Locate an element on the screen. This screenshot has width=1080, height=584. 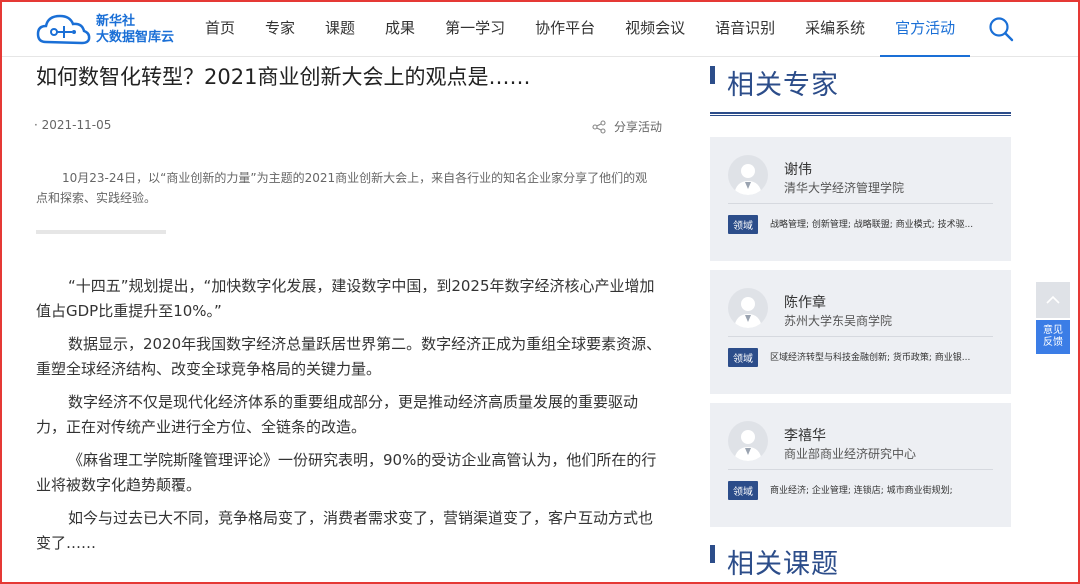
nav-item-collab: 协作平台 is located at coordinates (565, 28).